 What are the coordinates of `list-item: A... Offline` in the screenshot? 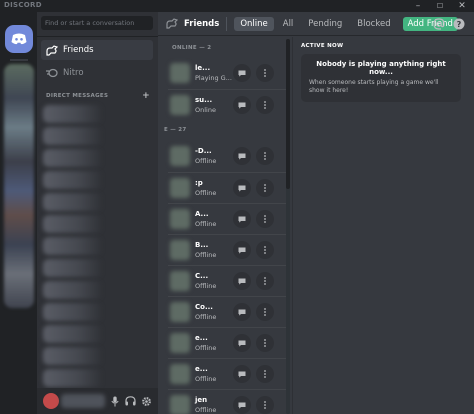 It's located at (227, 218).